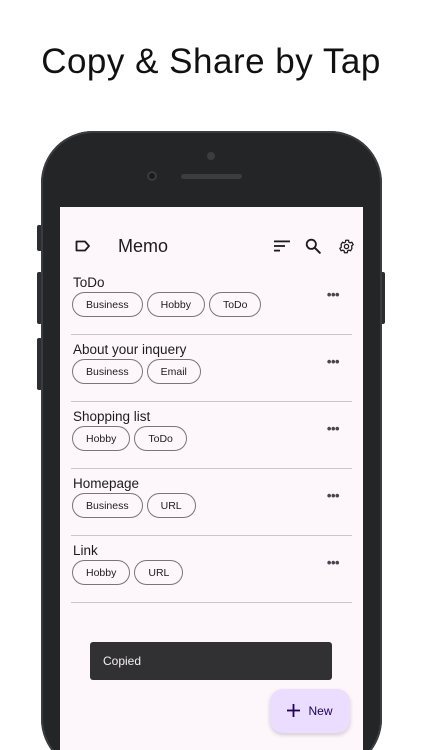 This screenshot has width=422, height=750. What do you see at coordinates (89, 282) in the screenshot?
I see `memo-title: ToDo` at bounding box center [89, 282].